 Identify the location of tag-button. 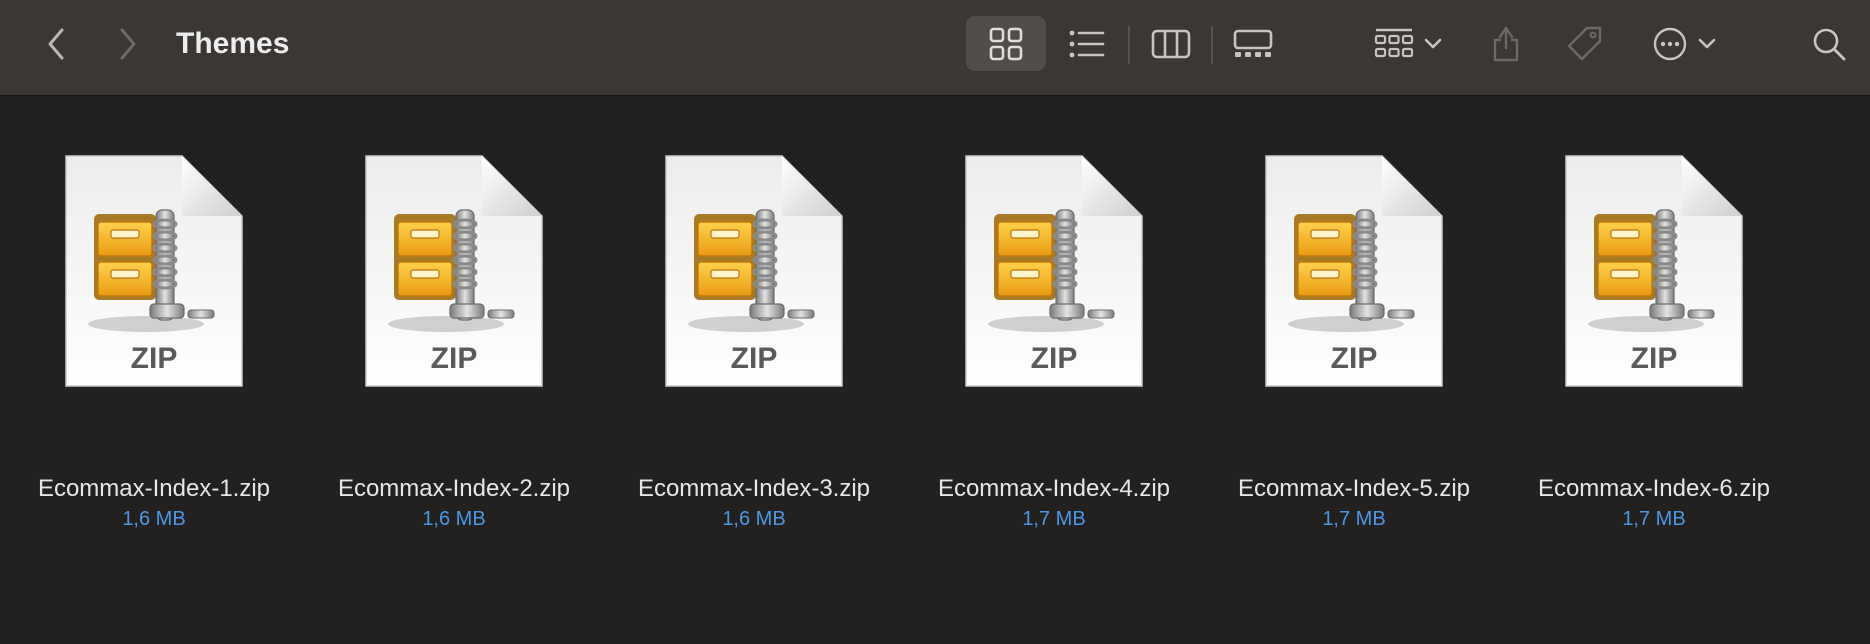
(1584, 43).